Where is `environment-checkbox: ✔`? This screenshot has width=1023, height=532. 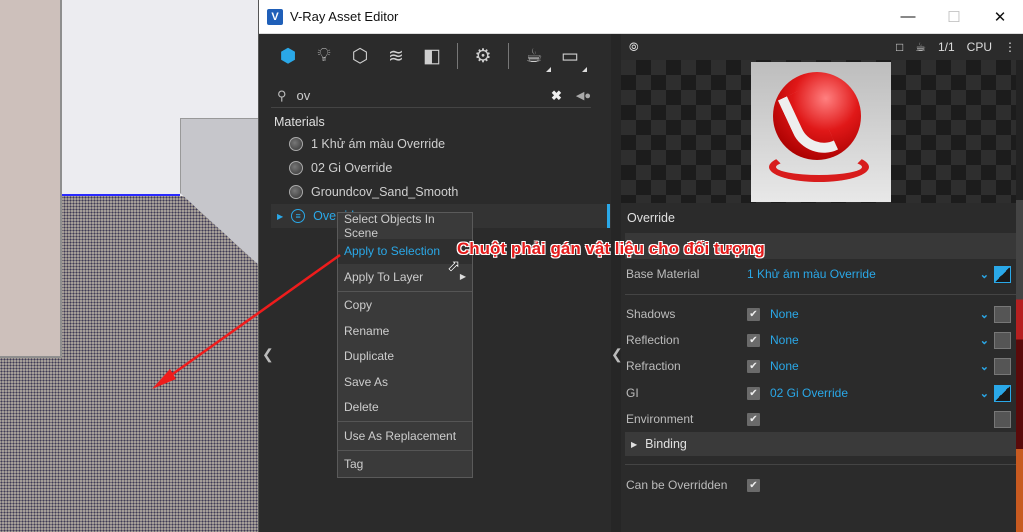 environment-checkbox: ✔ is located at coordinates (753, 419).